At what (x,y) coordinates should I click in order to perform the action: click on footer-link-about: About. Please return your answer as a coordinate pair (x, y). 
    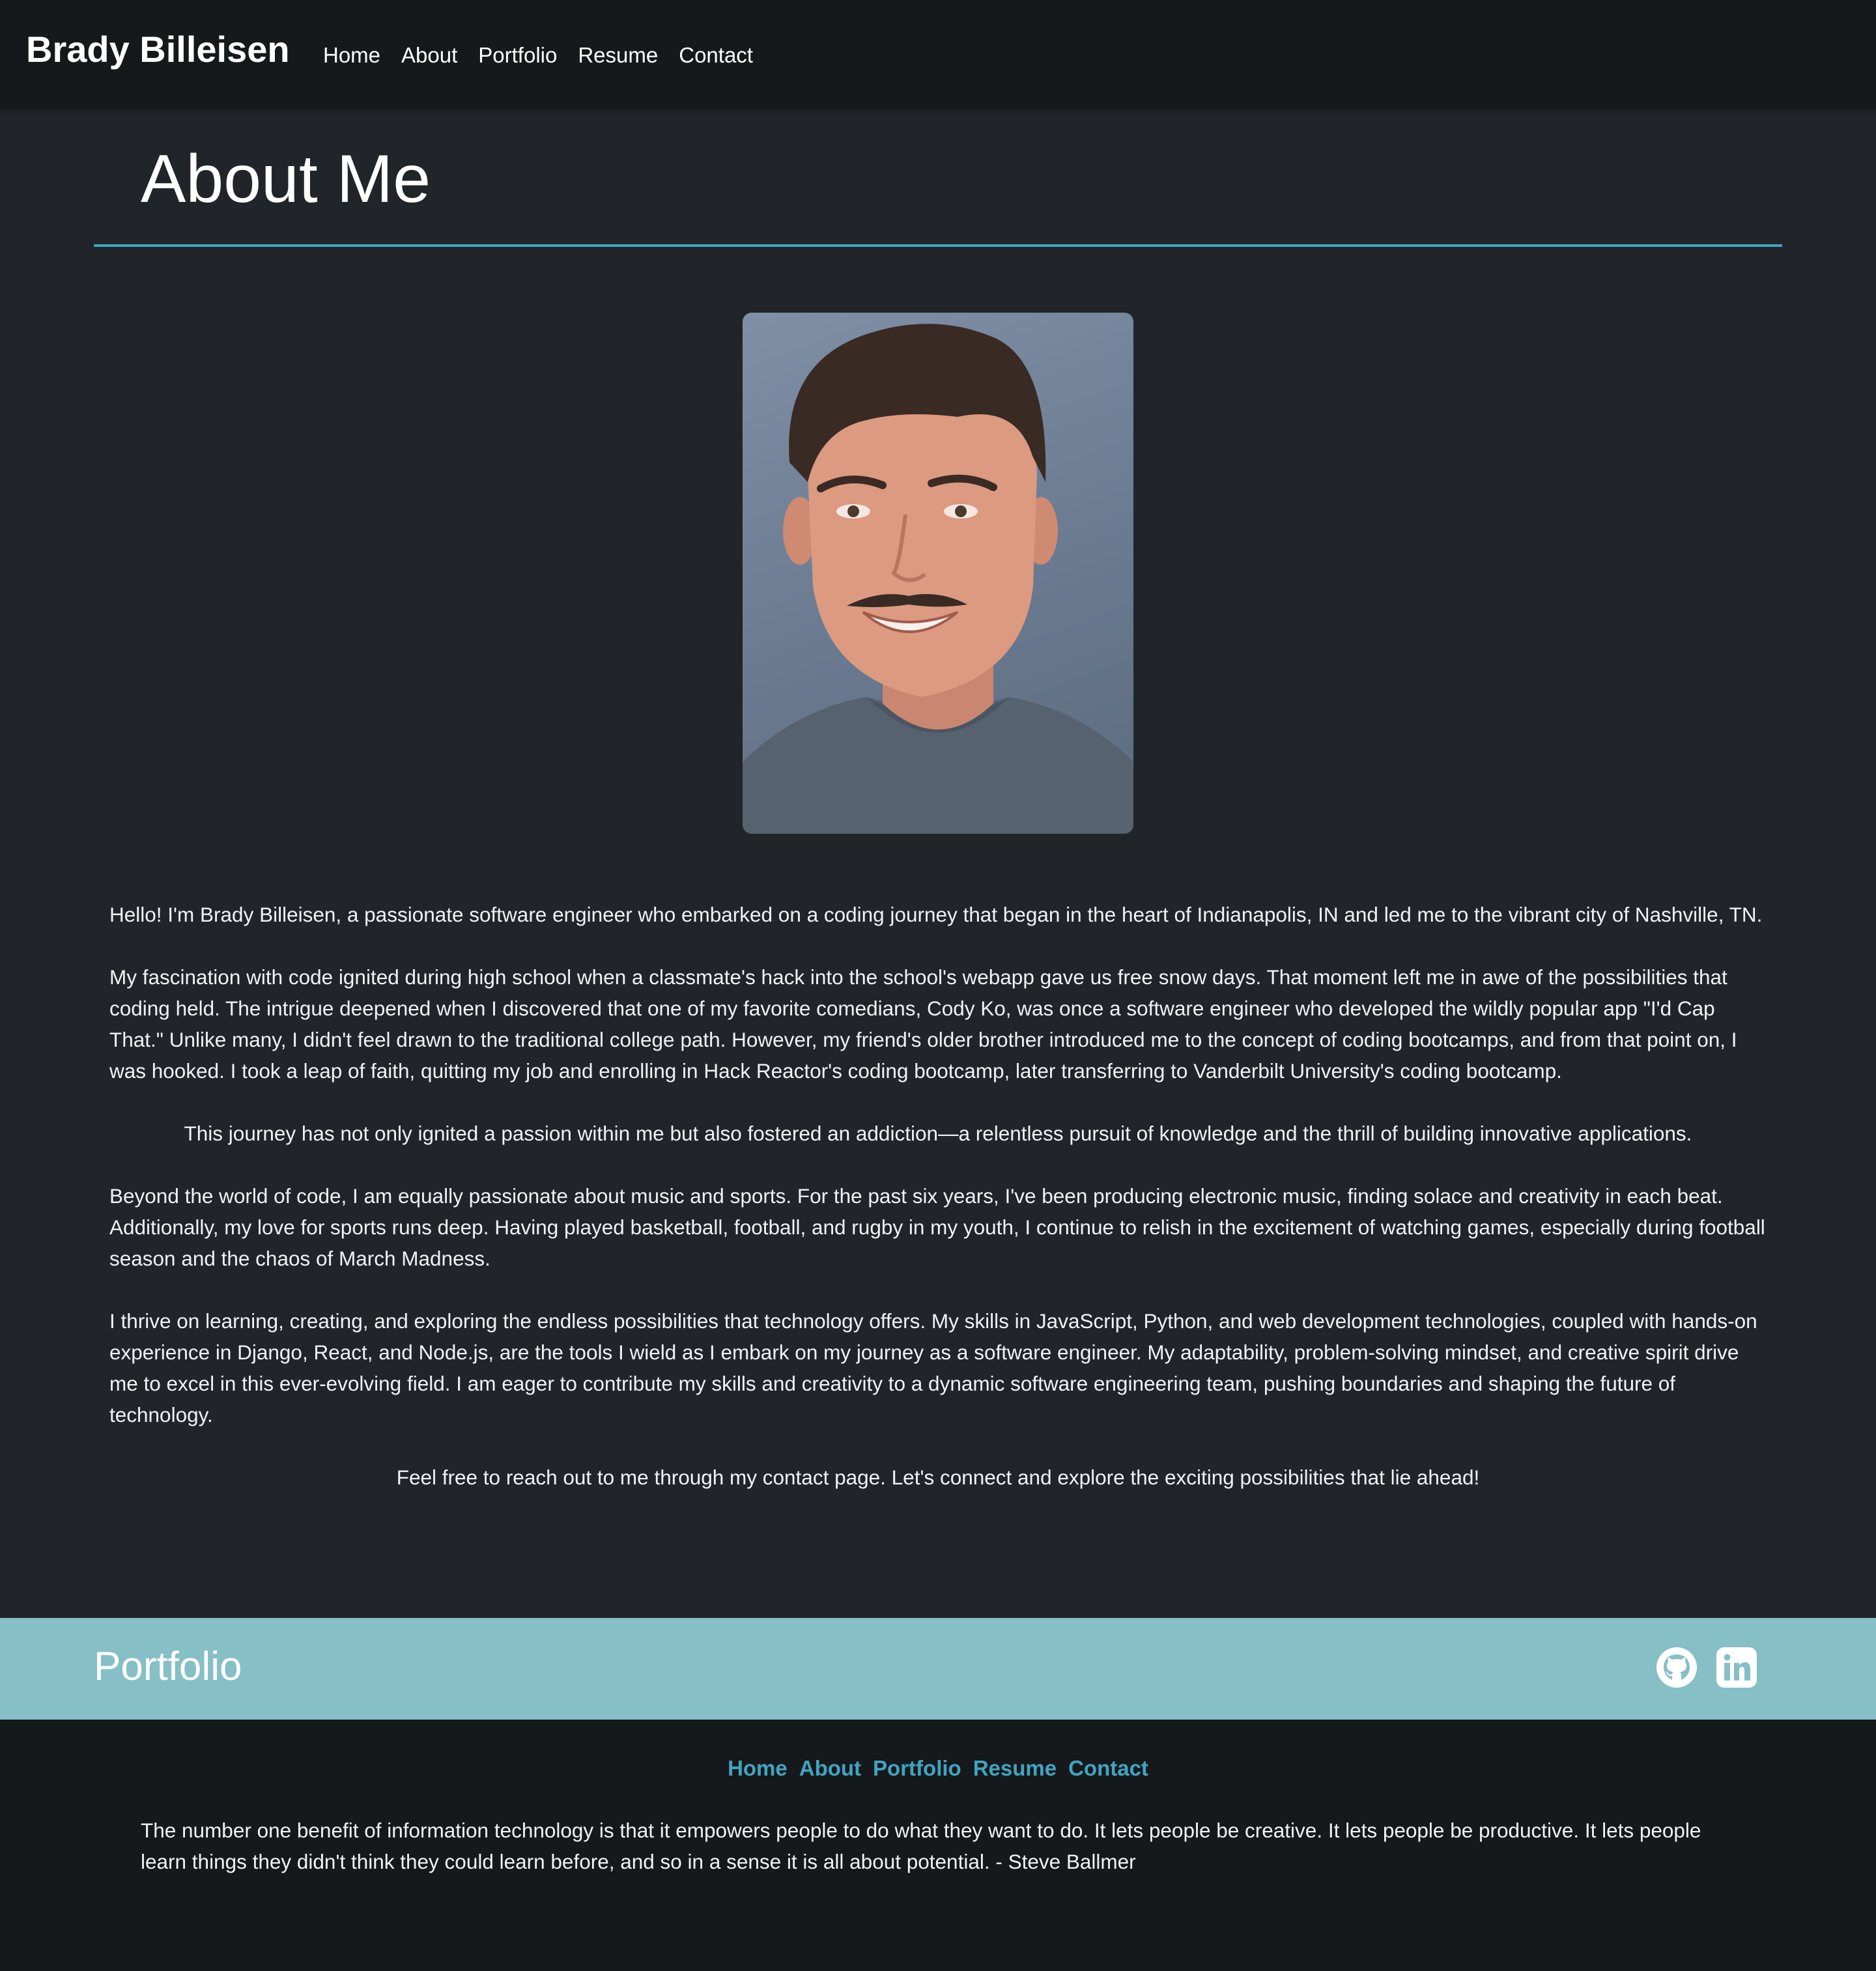
    Looking at the image, I should click on (830, 1768).